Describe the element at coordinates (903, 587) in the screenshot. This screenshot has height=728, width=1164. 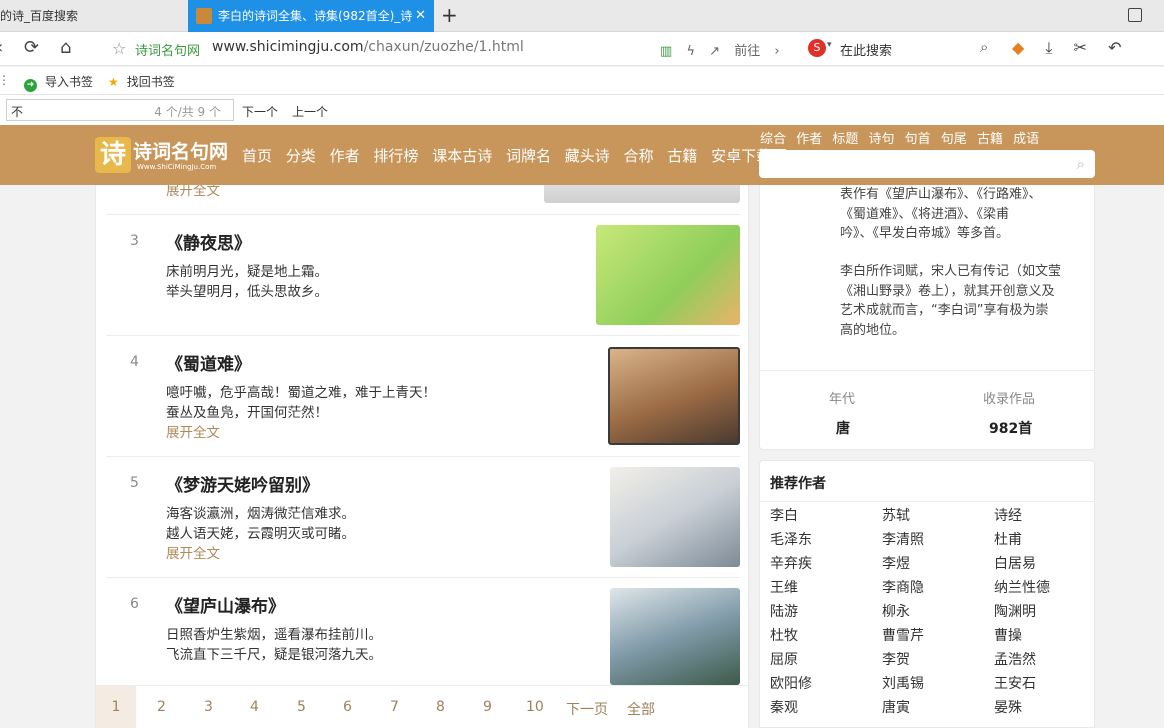
I see `author-link: 李商隐` at that location.